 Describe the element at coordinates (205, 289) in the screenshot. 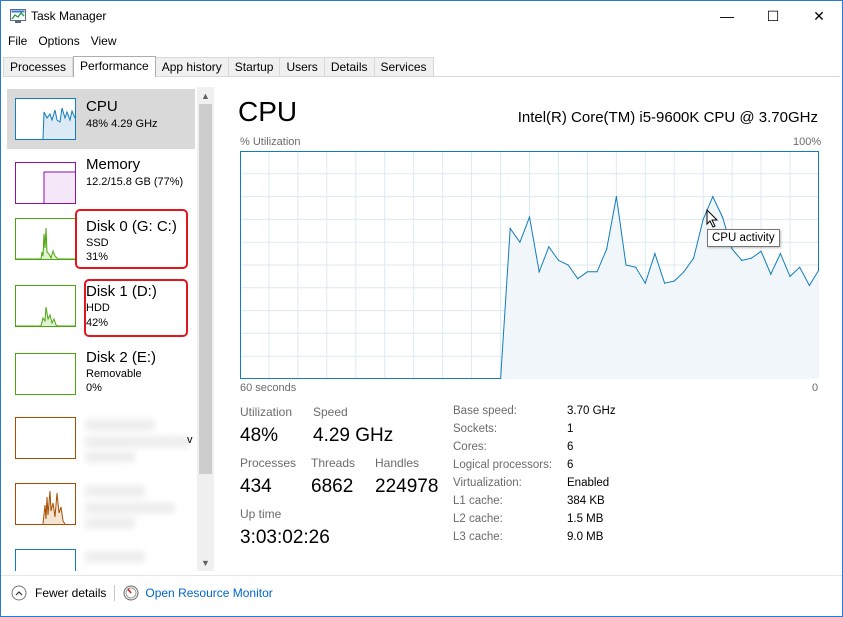

I see `scrollbar-thumb` at that location.